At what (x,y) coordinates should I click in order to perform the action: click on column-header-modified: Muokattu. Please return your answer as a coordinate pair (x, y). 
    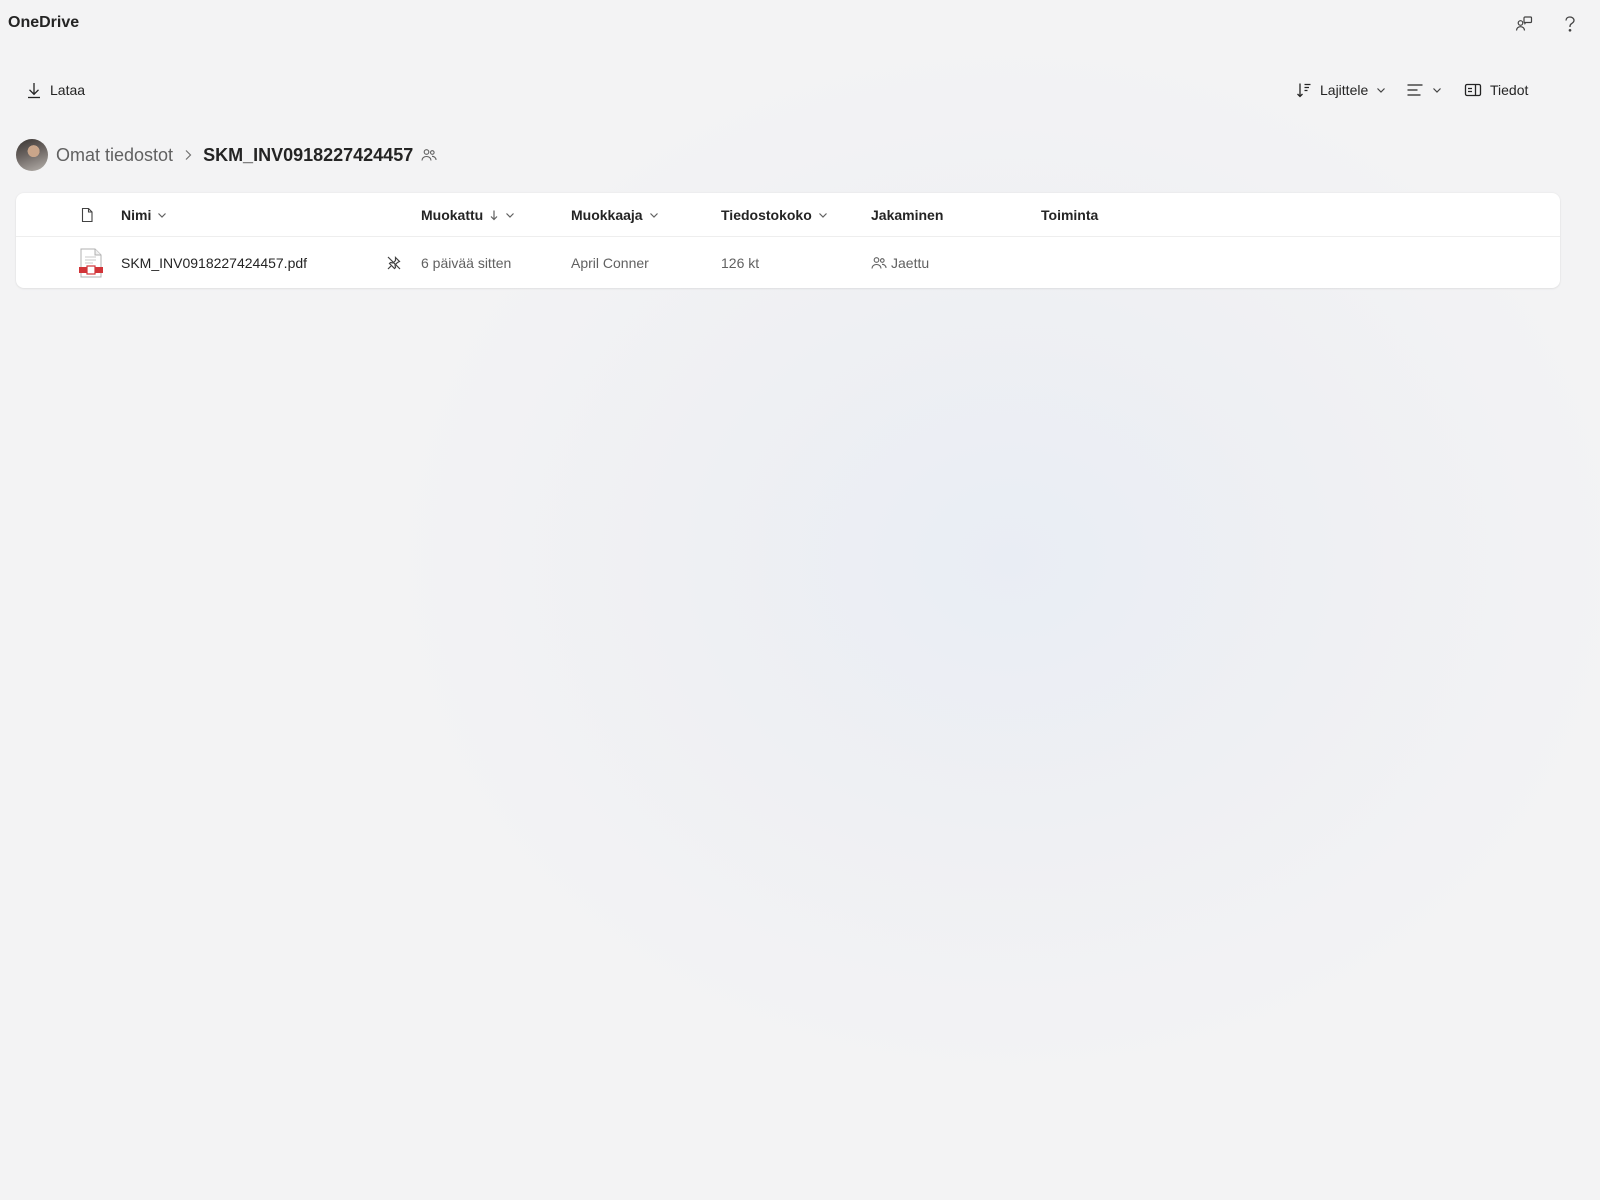
    Looking at the image, I should click on (468, 215).